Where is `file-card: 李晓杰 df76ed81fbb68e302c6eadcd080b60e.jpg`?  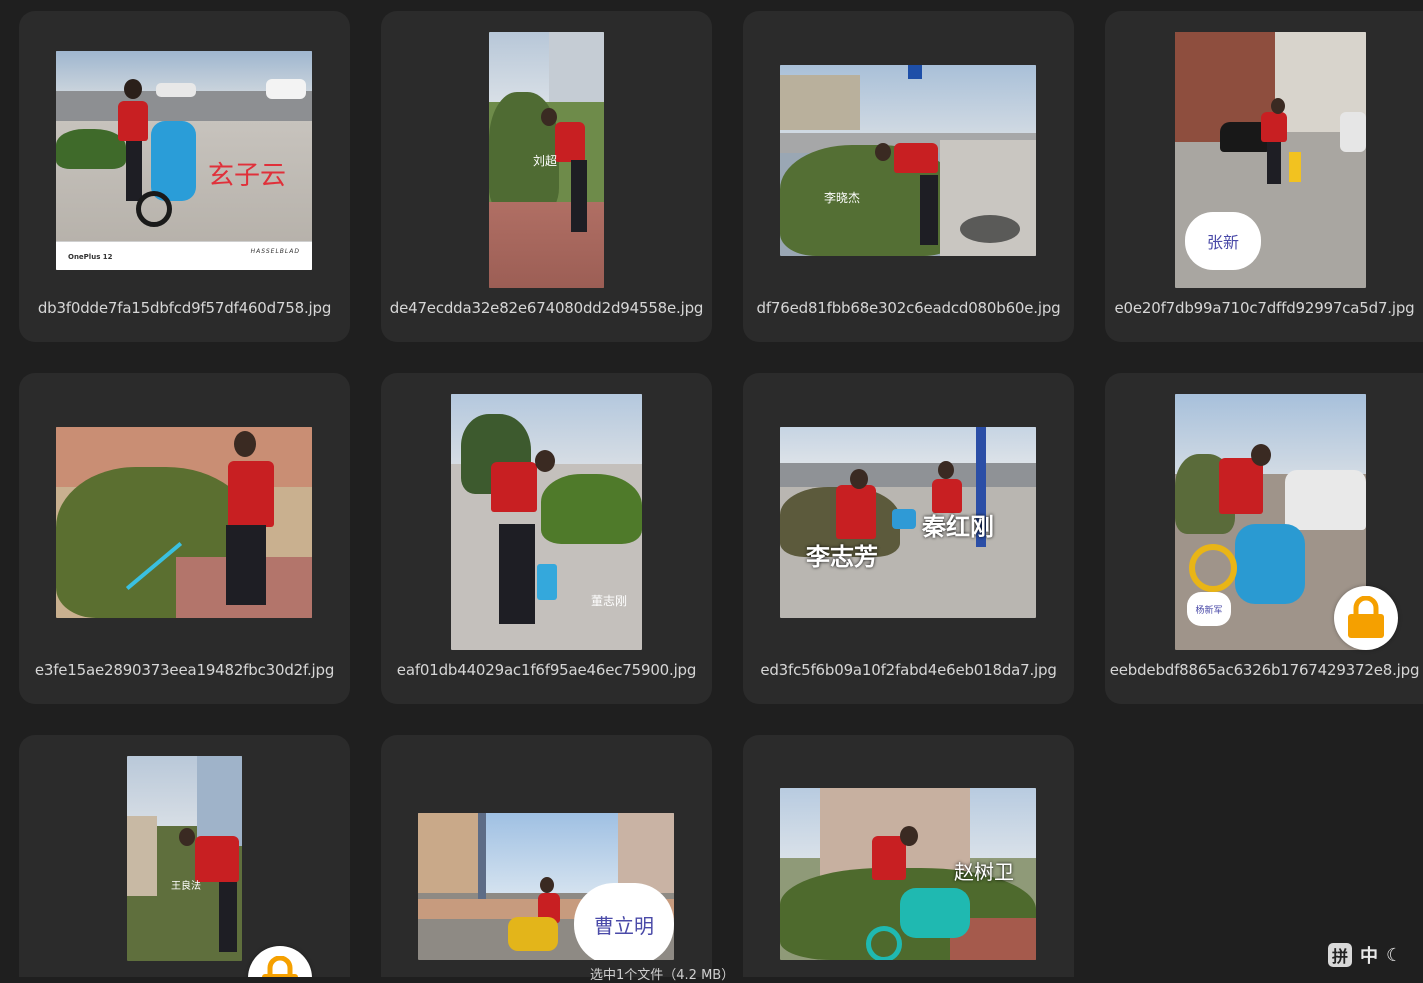 file-card: 李晓杰 df76ed81fbb68e302c6eadcd080b60e.jpg is located at coordinates (908, 176).